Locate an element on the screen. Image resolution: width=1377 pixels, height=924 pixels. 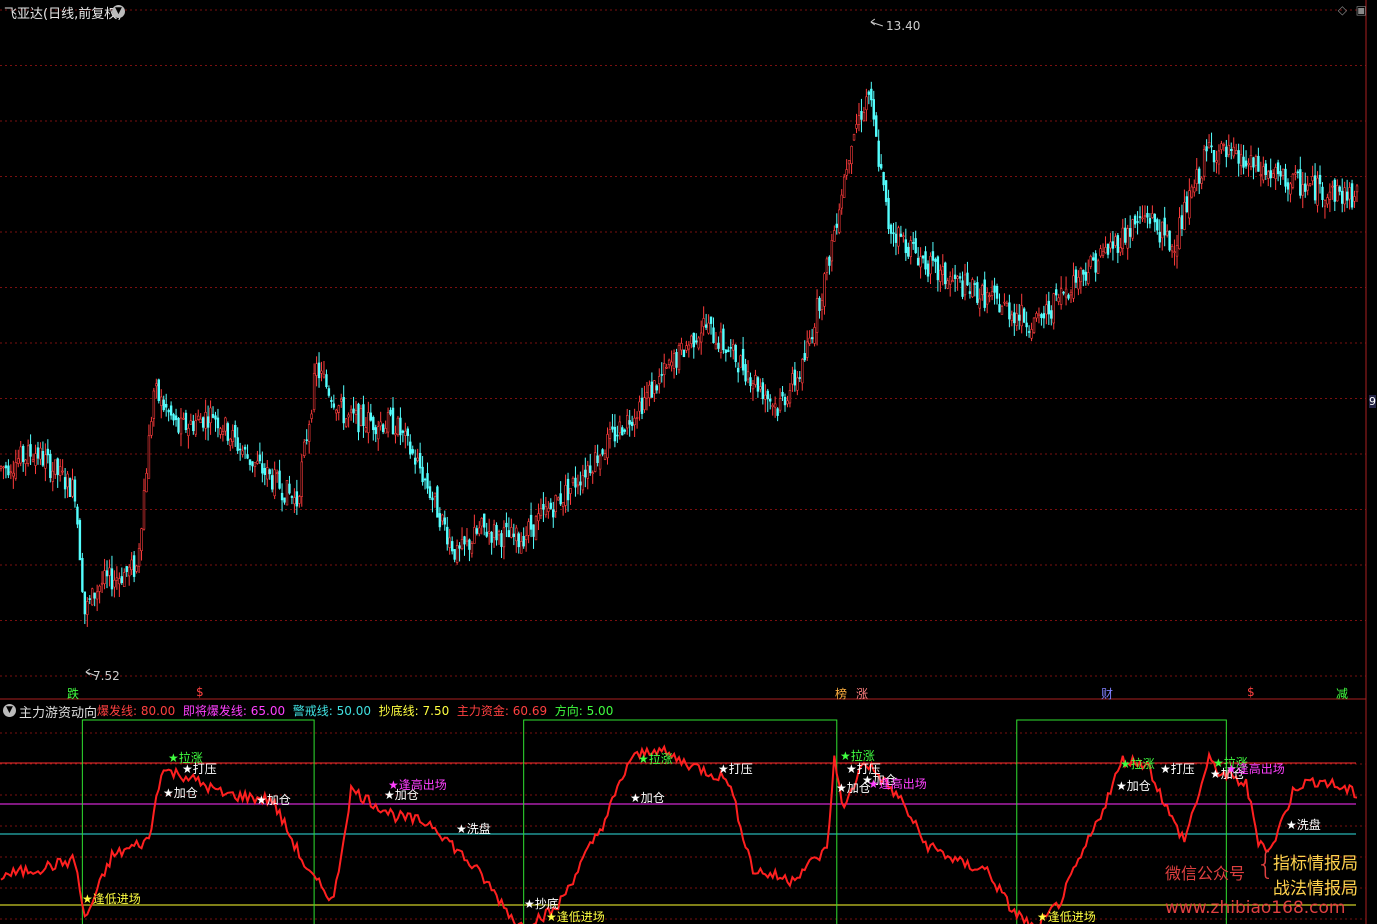
marker-cai: 财 is located at coordinates (1107, 693).